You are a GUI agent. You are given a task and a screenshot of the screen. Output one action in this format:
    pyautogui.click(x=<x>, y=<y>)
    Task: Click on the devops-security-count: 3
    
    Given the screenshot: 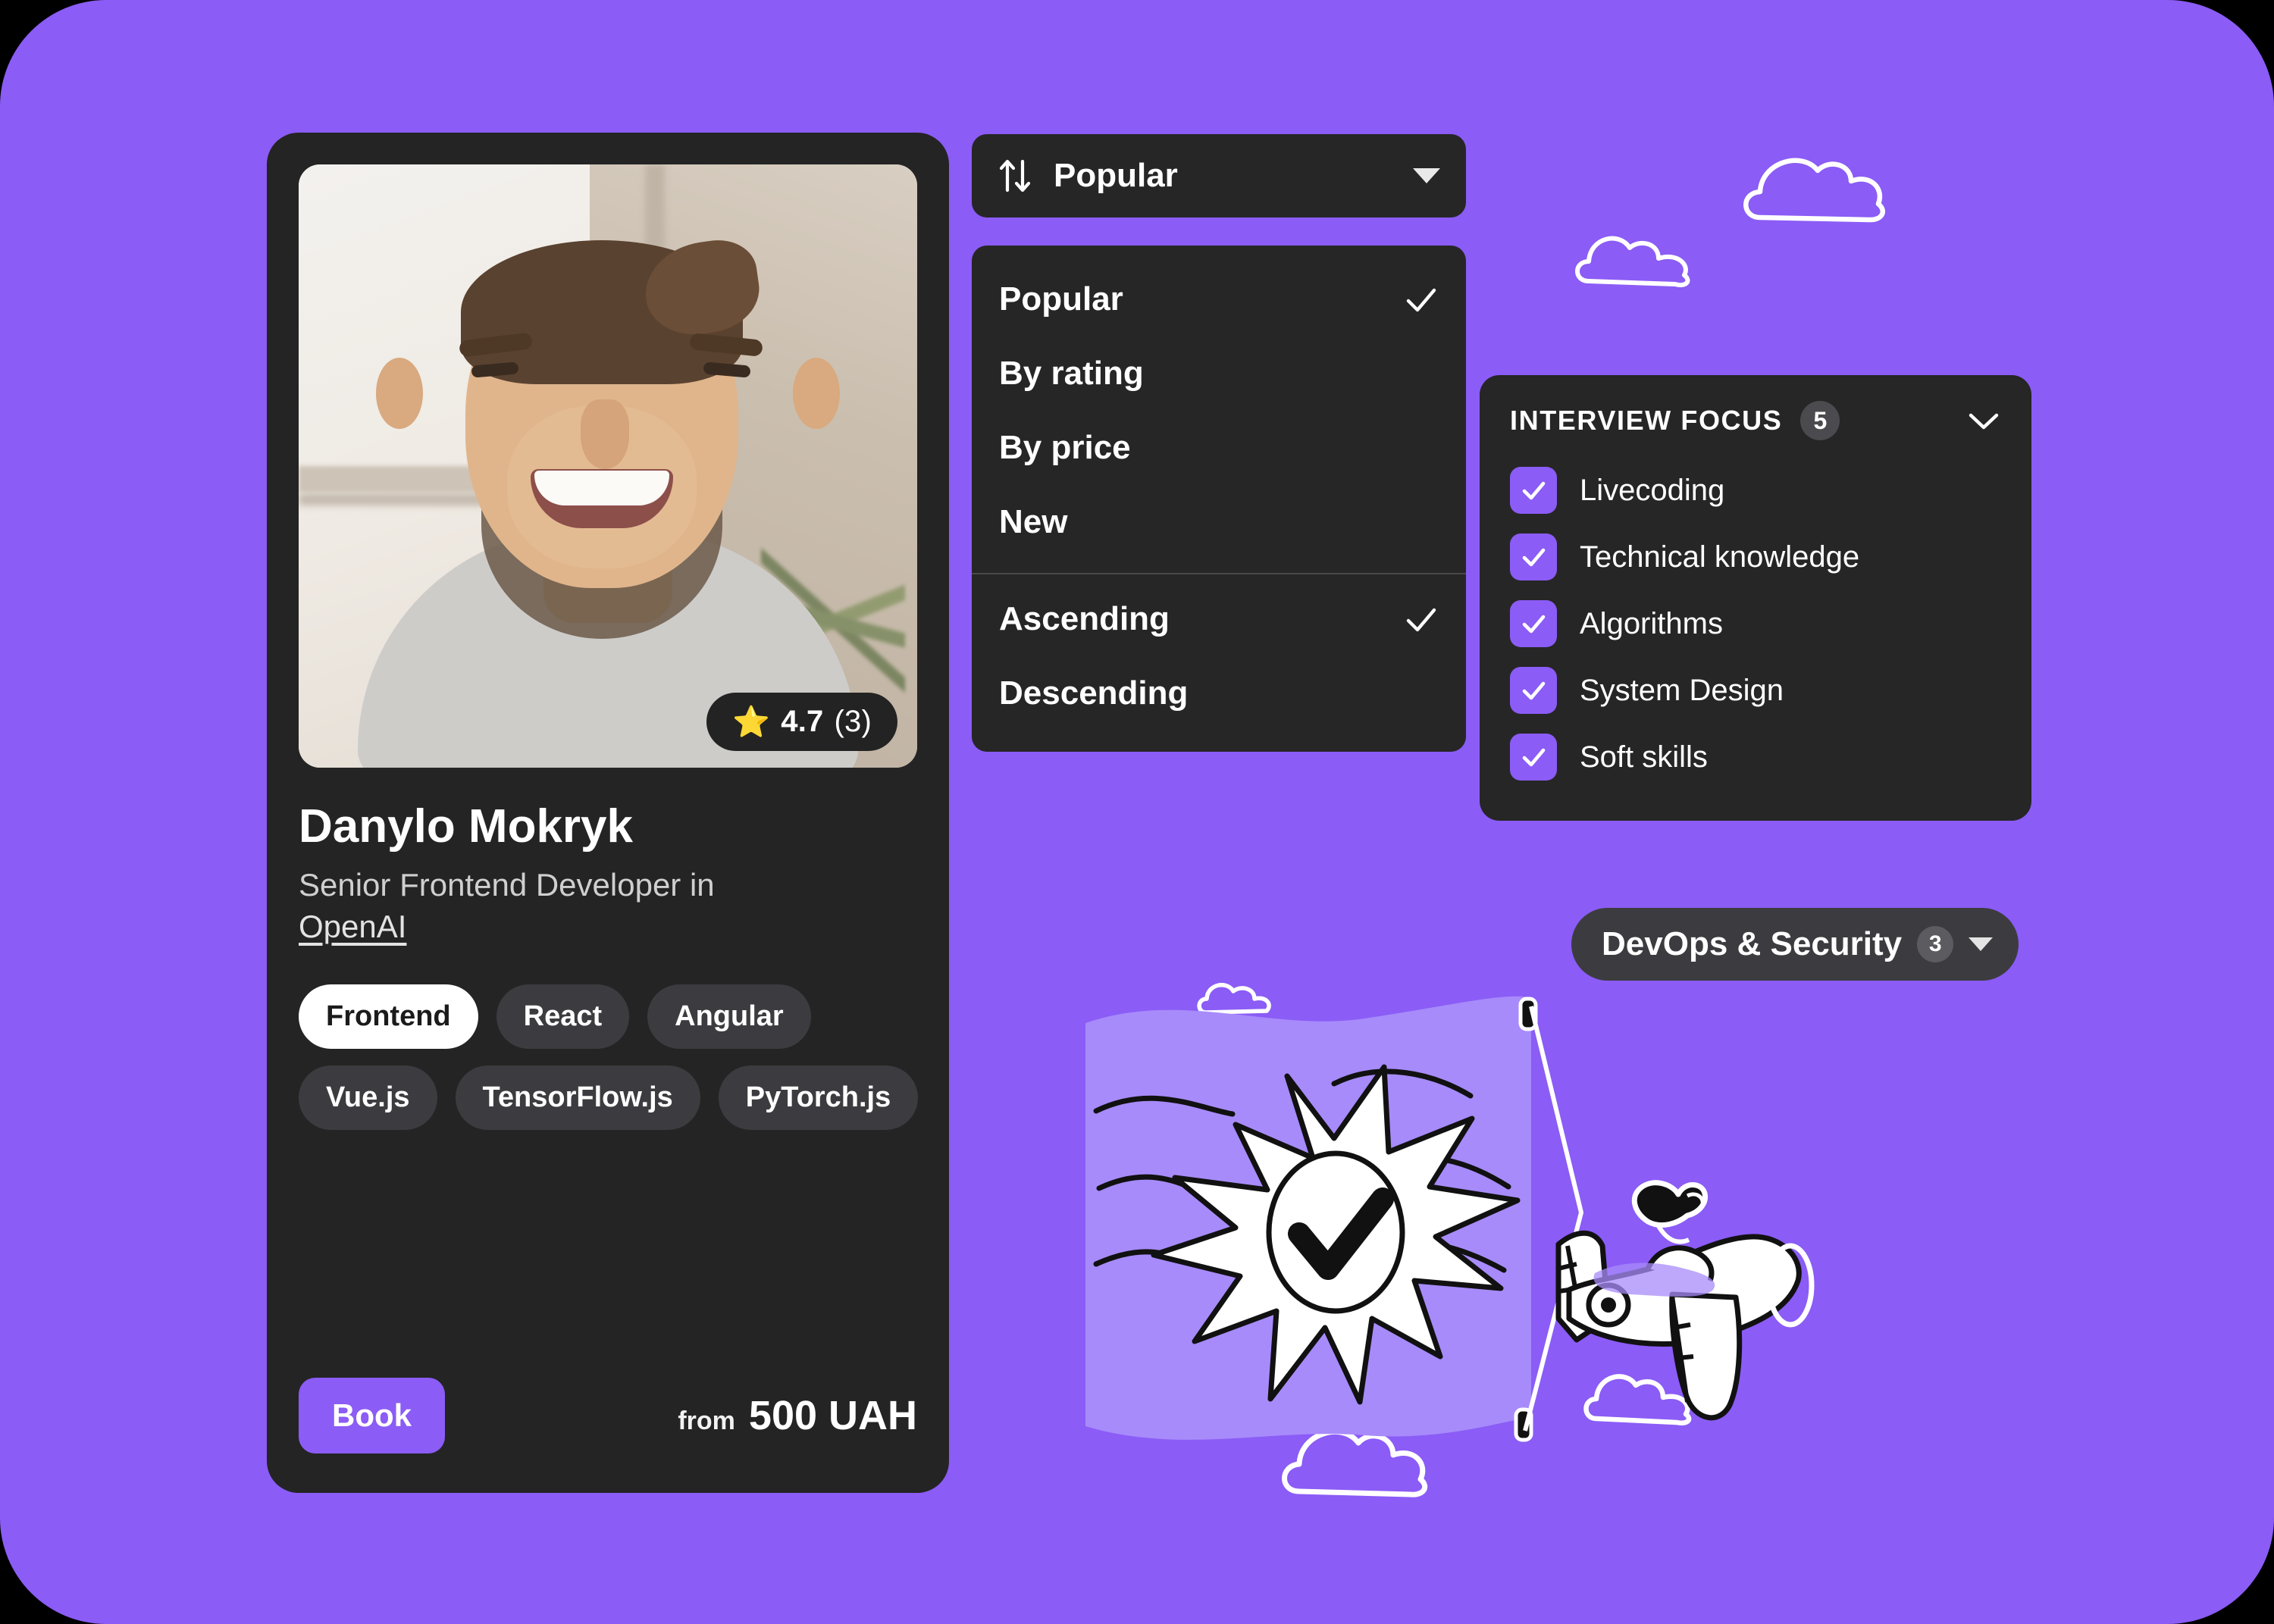 What is the action you would take?
    pyautogui.click(x=1935, y=944)
    